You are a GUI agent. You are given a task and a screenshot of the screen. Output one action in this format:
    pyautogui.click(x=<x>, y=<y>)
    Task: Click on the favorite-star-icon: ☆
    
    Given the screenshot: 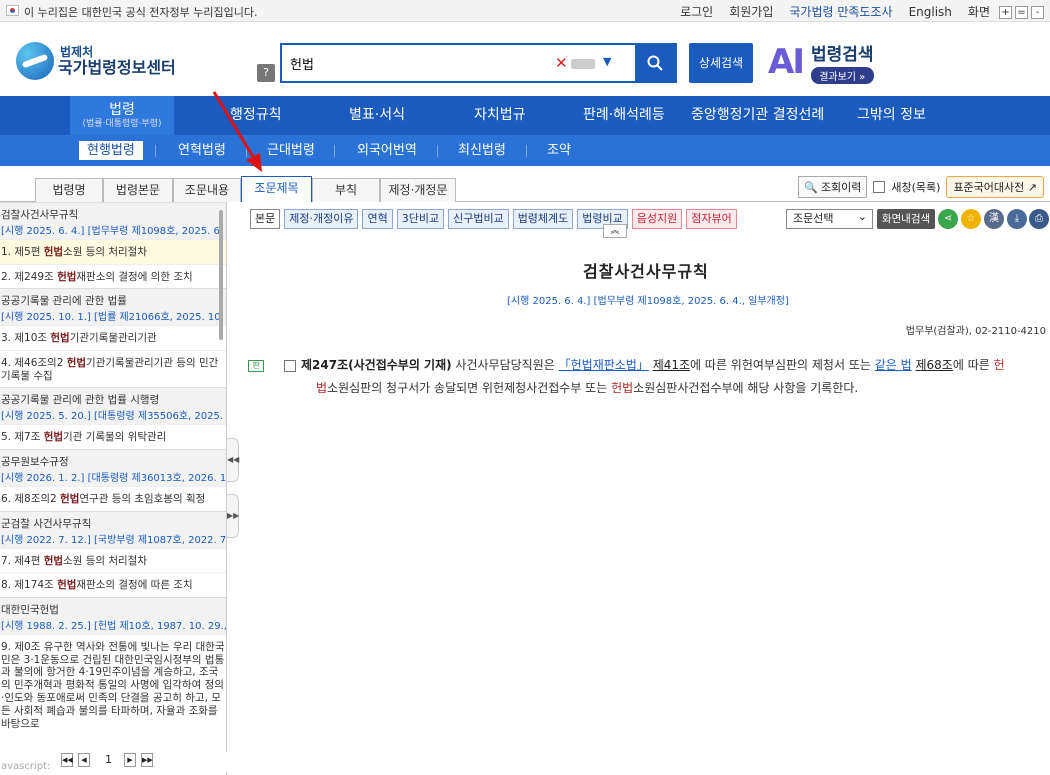 What is the action you would take?
    pyautogui.click(x=971, y=219)
    